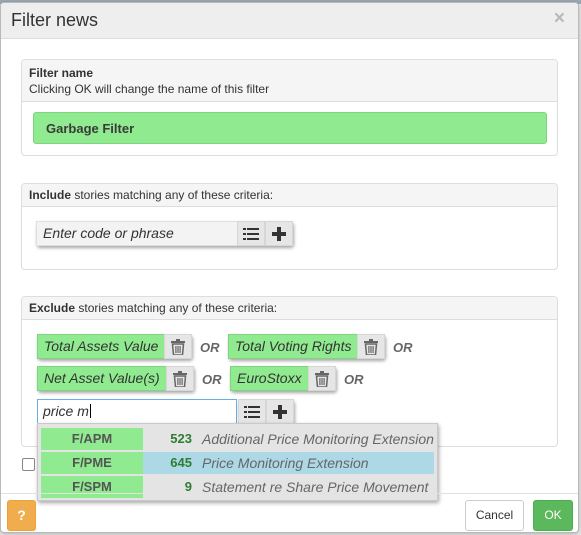 The image size is (581, 535). Describe the element at coordinates (61, 73) in the screenshot. I see `filter-name-heading: Filter name` at that location.